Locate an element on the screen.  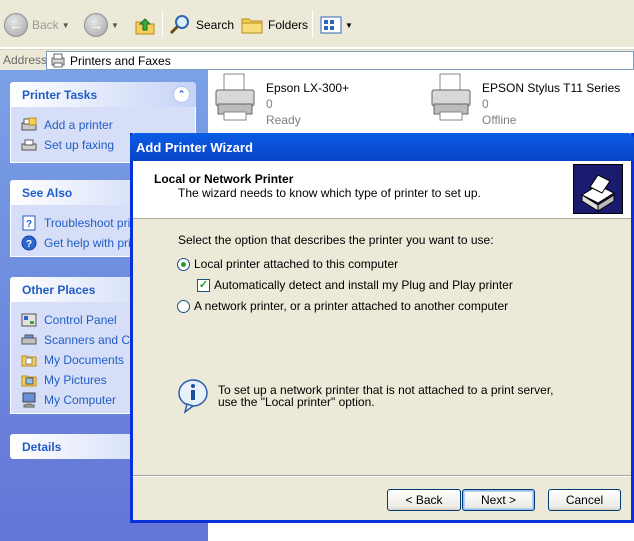
address-label: Address is located at coordinates (25, 60).